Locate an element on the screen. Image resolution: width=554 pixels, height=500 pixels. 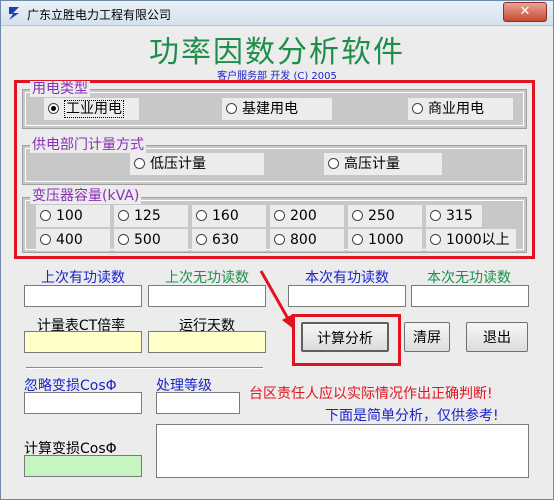
last-reactive-input is located at coordinates (207, 296).